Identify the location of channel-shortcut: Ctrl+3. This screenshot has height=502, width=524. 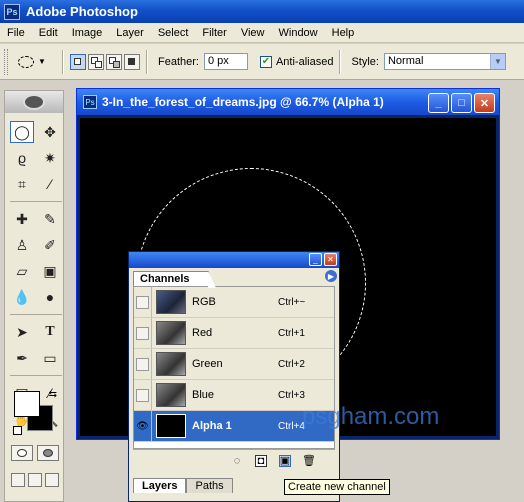
(291, 395).